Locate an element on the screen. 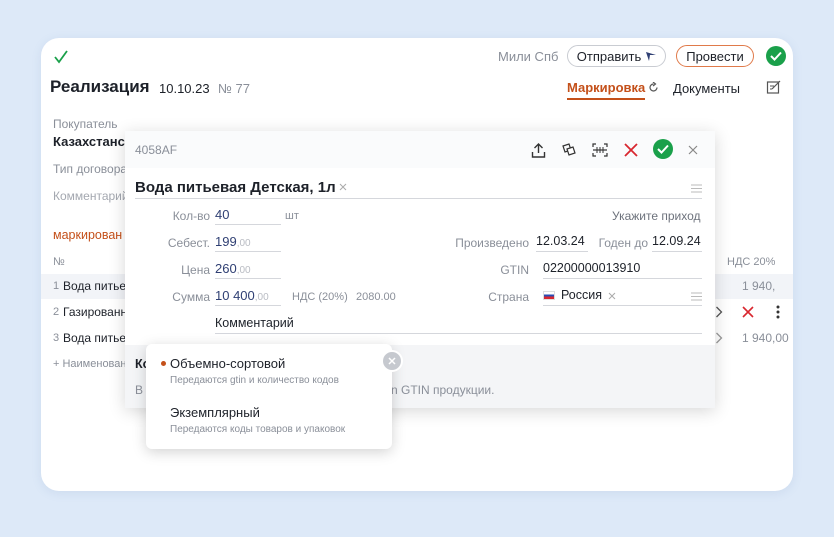  item-comment-field: Комментарий is located at coordinates (458, 325).